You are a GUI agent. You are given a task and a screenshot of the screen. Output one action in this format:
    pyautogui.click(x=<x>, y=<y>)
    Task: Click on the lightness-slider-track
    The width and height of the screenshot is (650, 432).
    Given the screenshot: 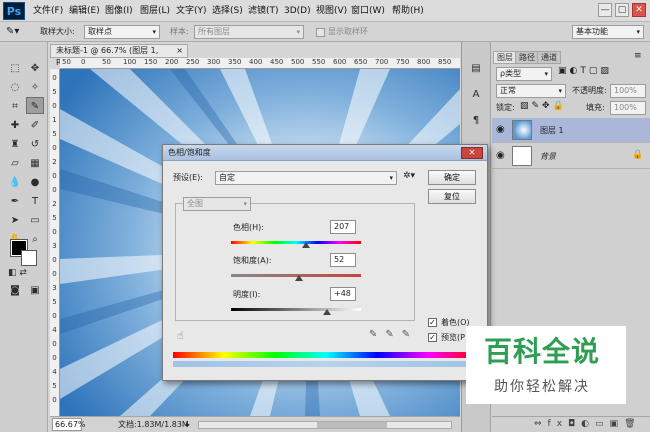 What is the action you would take?
    pyautogui.click(x=296, y=309)
    